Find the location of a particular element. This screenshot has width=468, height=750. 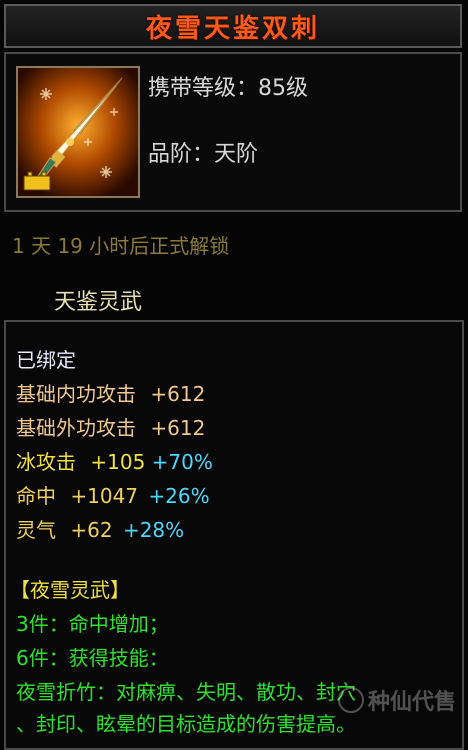

watermark: 种仙代售 is located at coordinates (396, 700).